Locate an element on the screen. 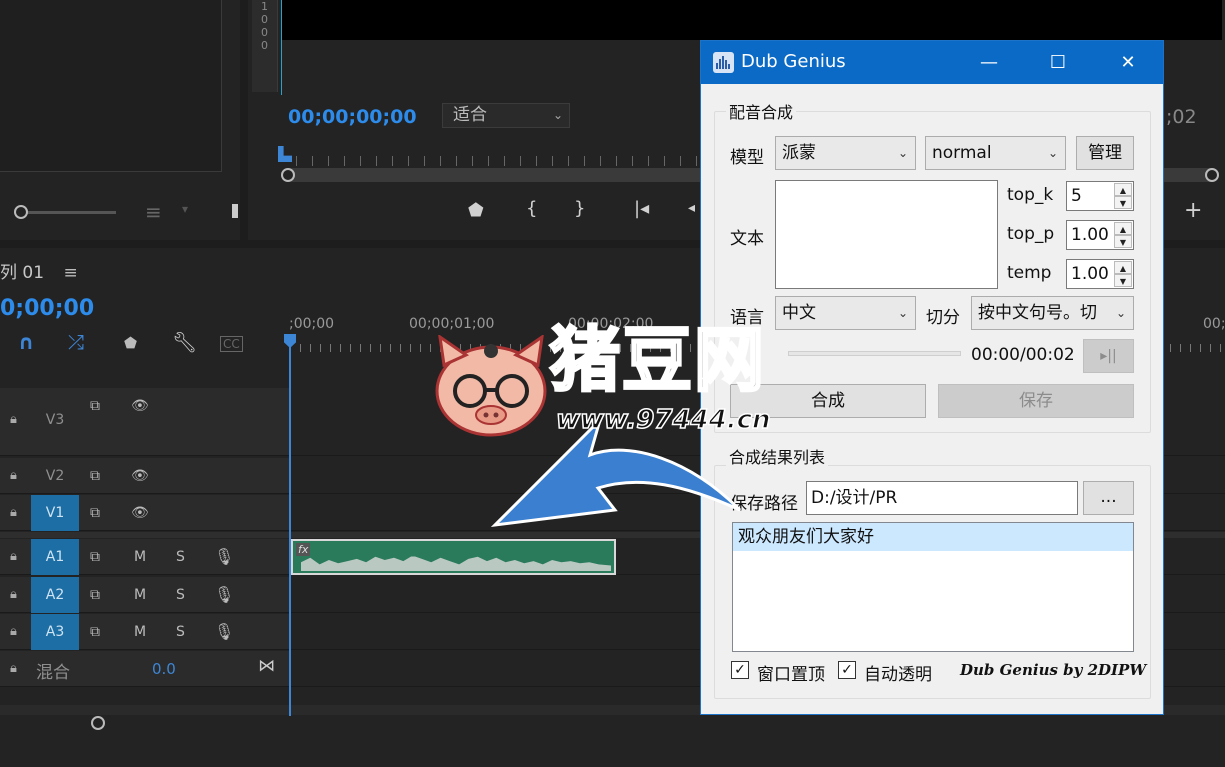  scrub-start-knob is located at coordinates (288, 175).